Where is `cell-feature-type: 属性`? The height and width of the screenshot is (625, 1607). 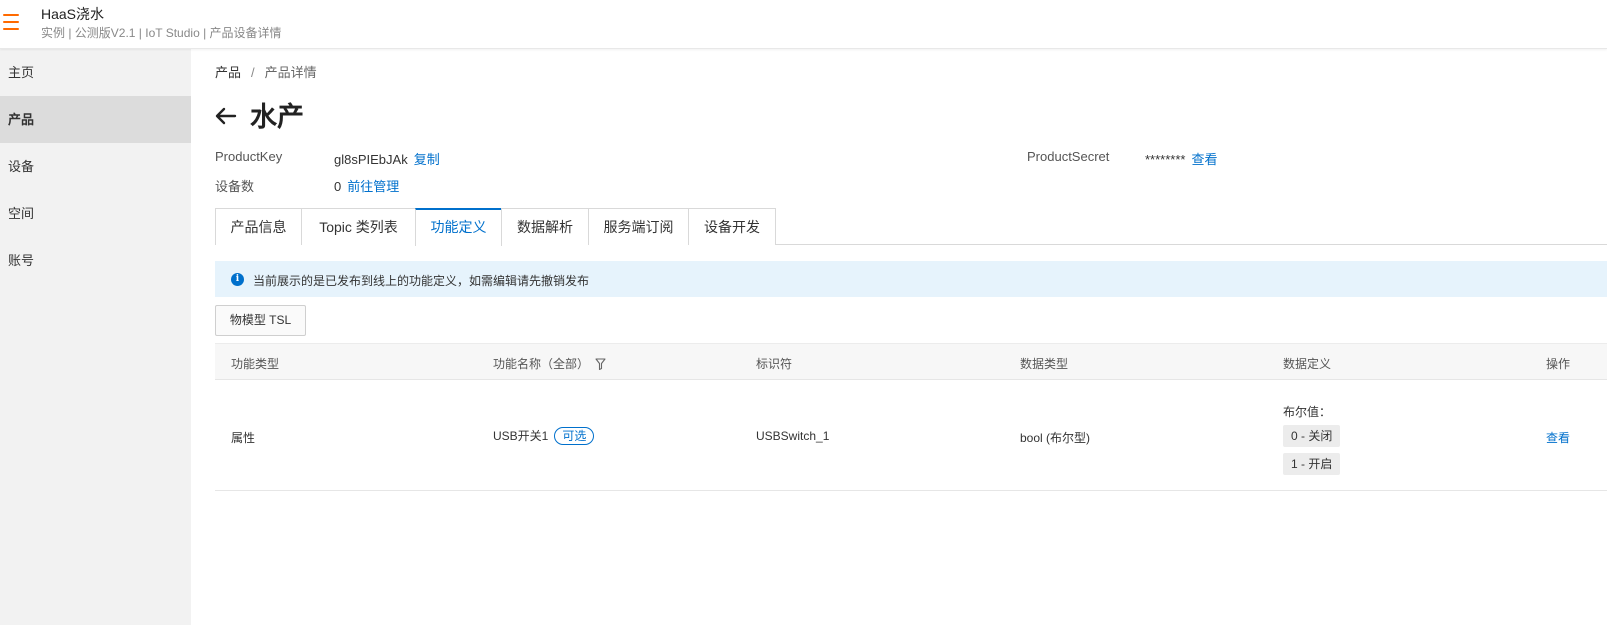 cell-feature-type: 属性 is located at coordinates (243, 438).